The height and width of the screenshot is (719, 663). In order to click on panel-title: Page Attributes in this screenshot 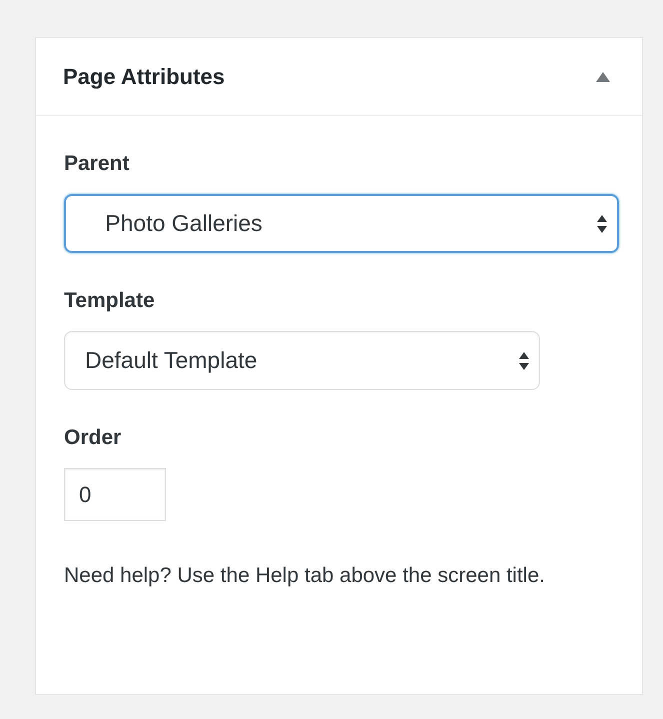, I will do `click(144, 77)`.